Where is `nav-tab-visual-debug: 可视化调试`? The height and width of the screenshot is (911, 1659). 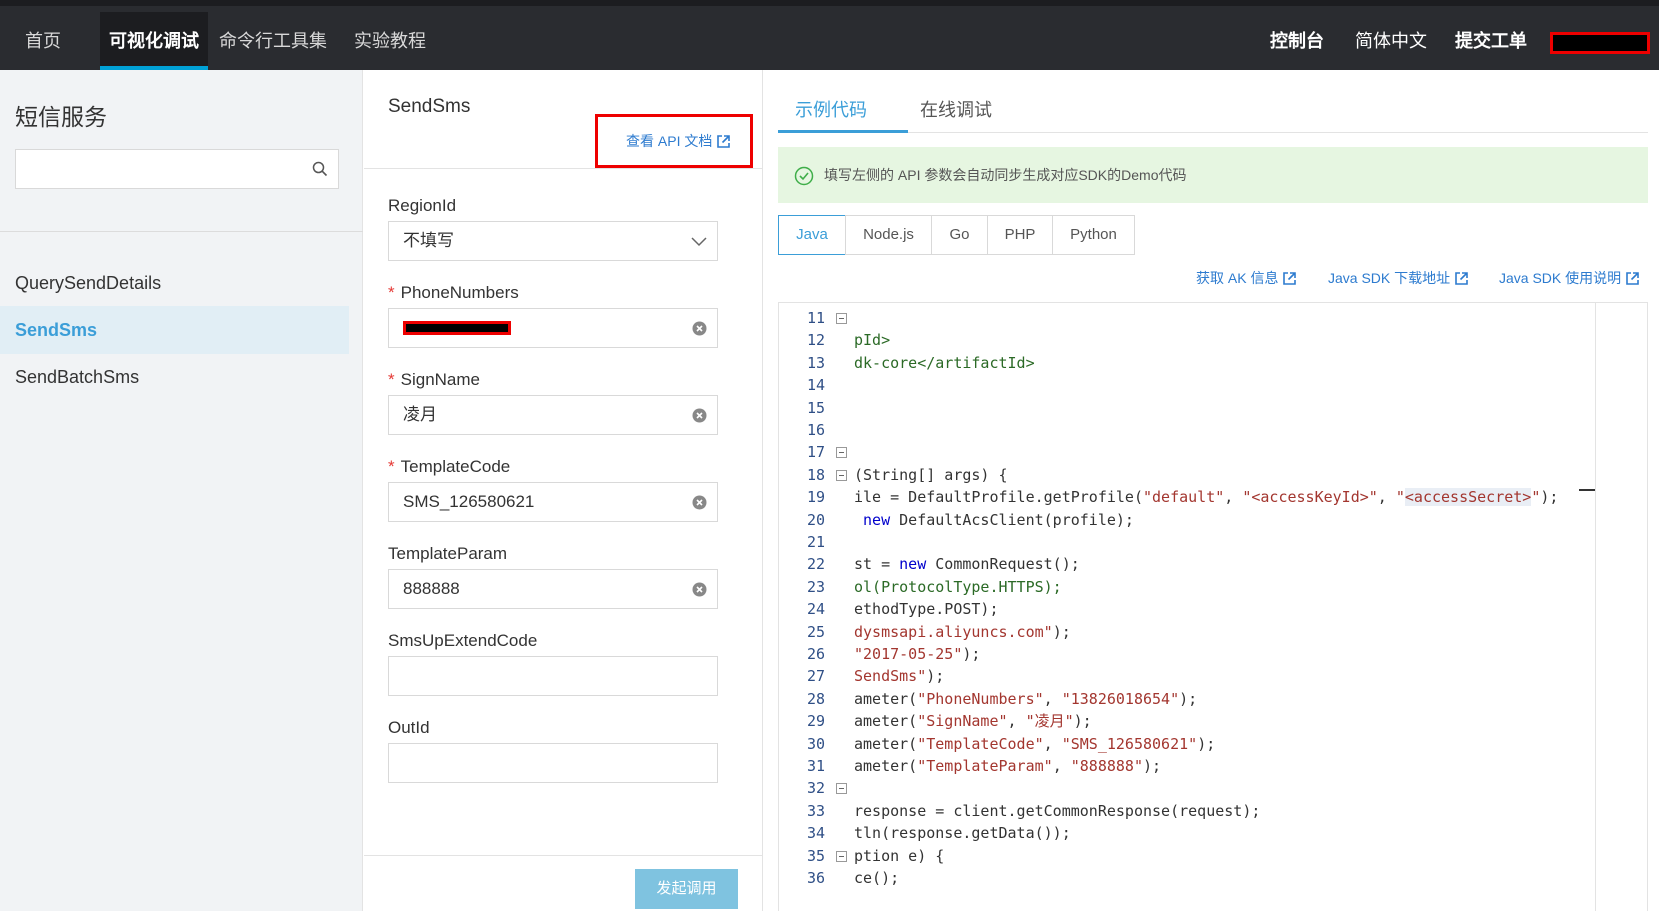
nav-tab-visual-debug: 可视化调试 is located at coordinates (154, 41).